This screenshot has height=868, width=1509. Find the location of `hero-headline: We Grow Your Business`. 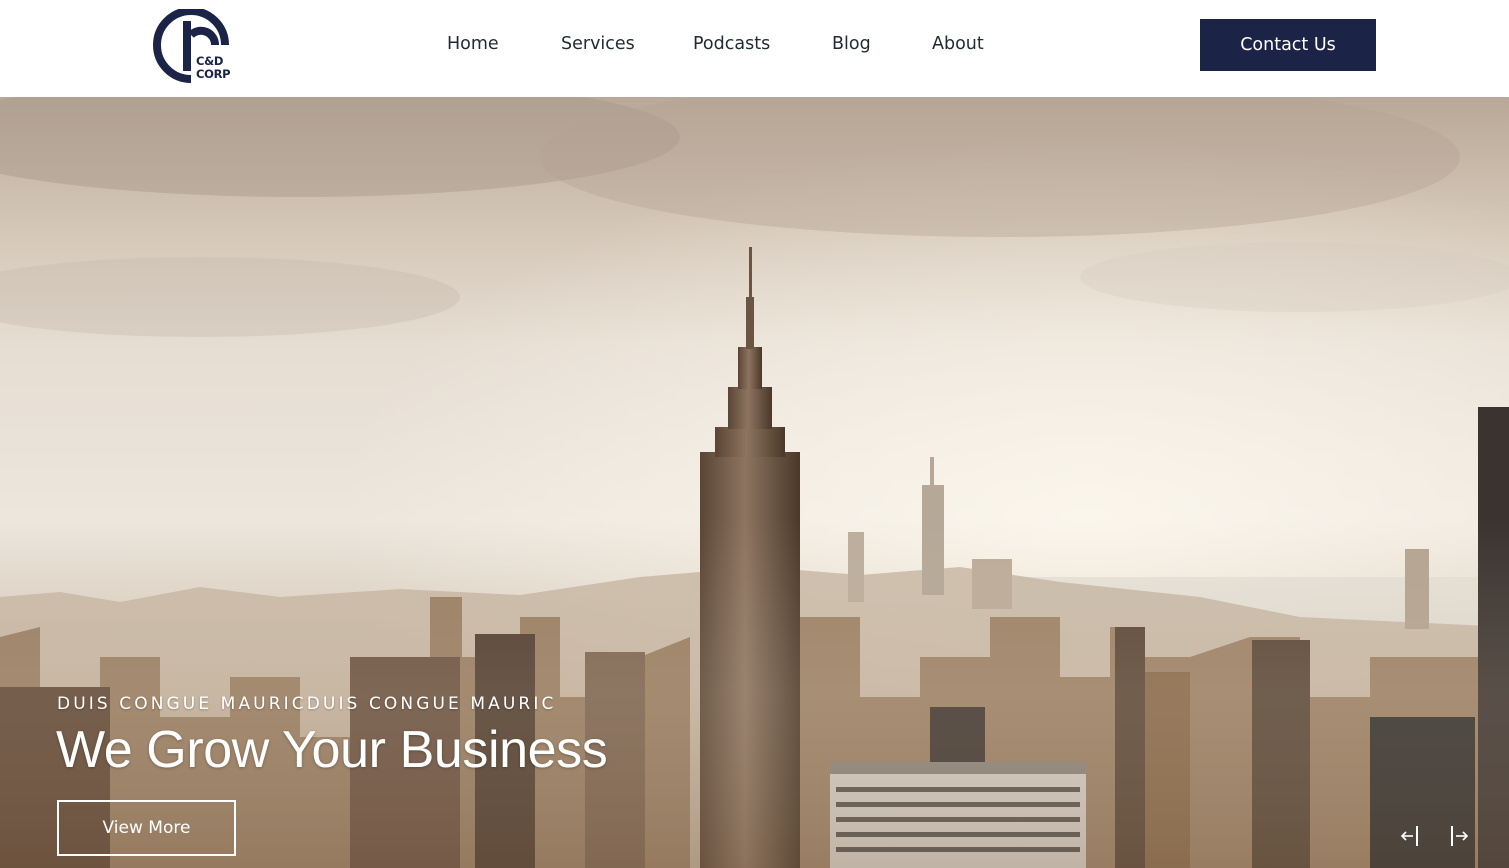

hero-headline: We Grow Your Business is located at coordinates (332, 750).